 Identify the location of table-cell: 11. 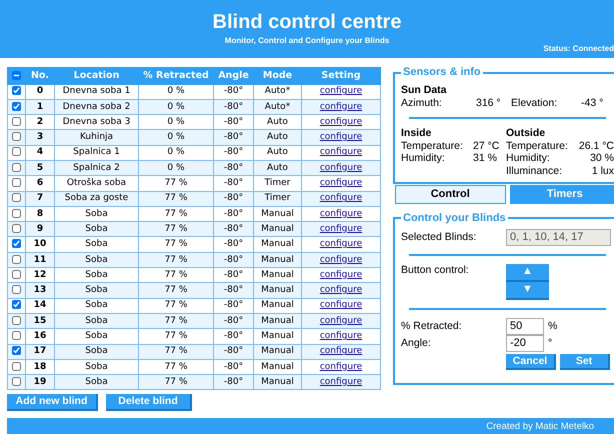
(40, 260).